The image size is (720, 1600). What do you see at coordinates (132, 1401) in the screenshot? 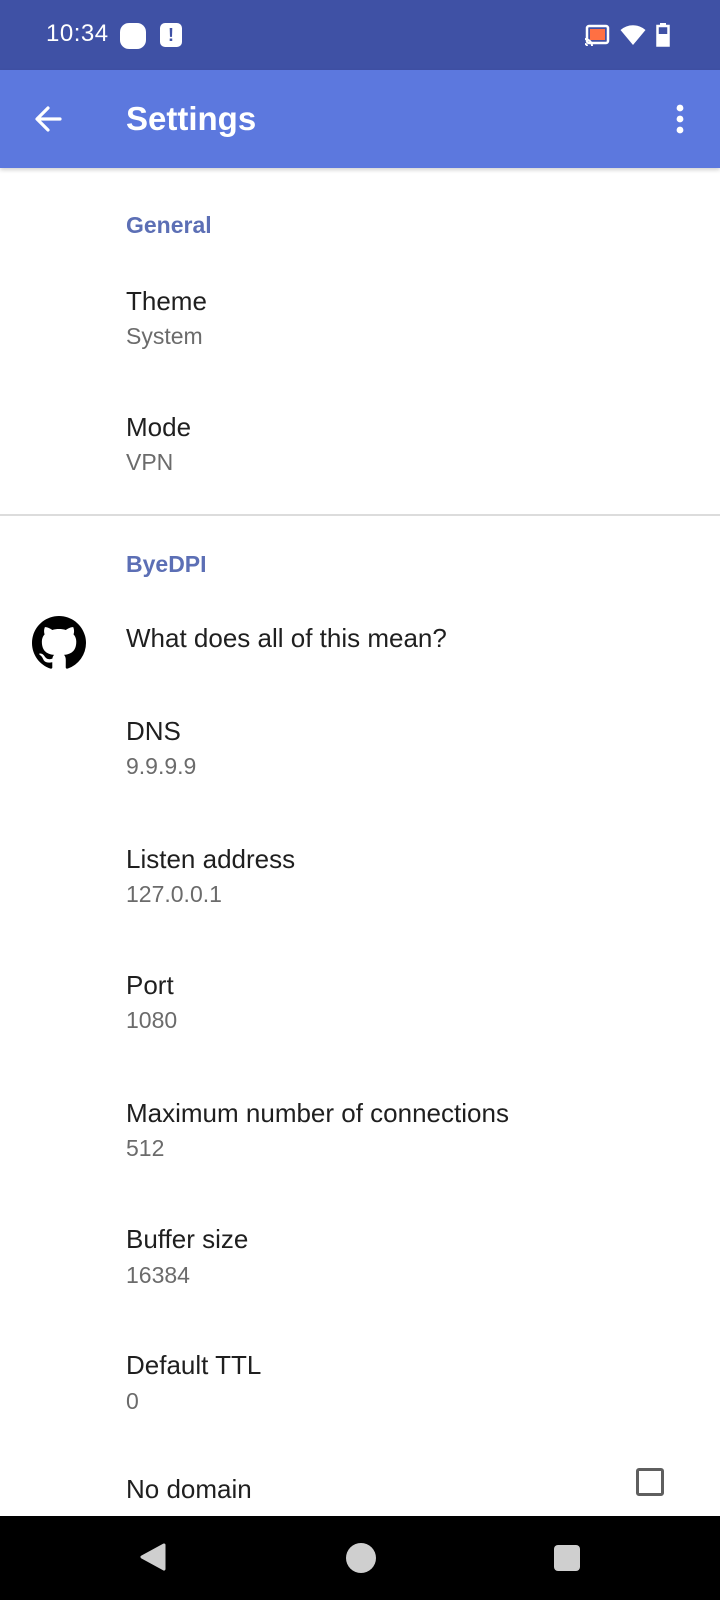
I see `preference-summary: 0` at bounding box center [132, 1401].